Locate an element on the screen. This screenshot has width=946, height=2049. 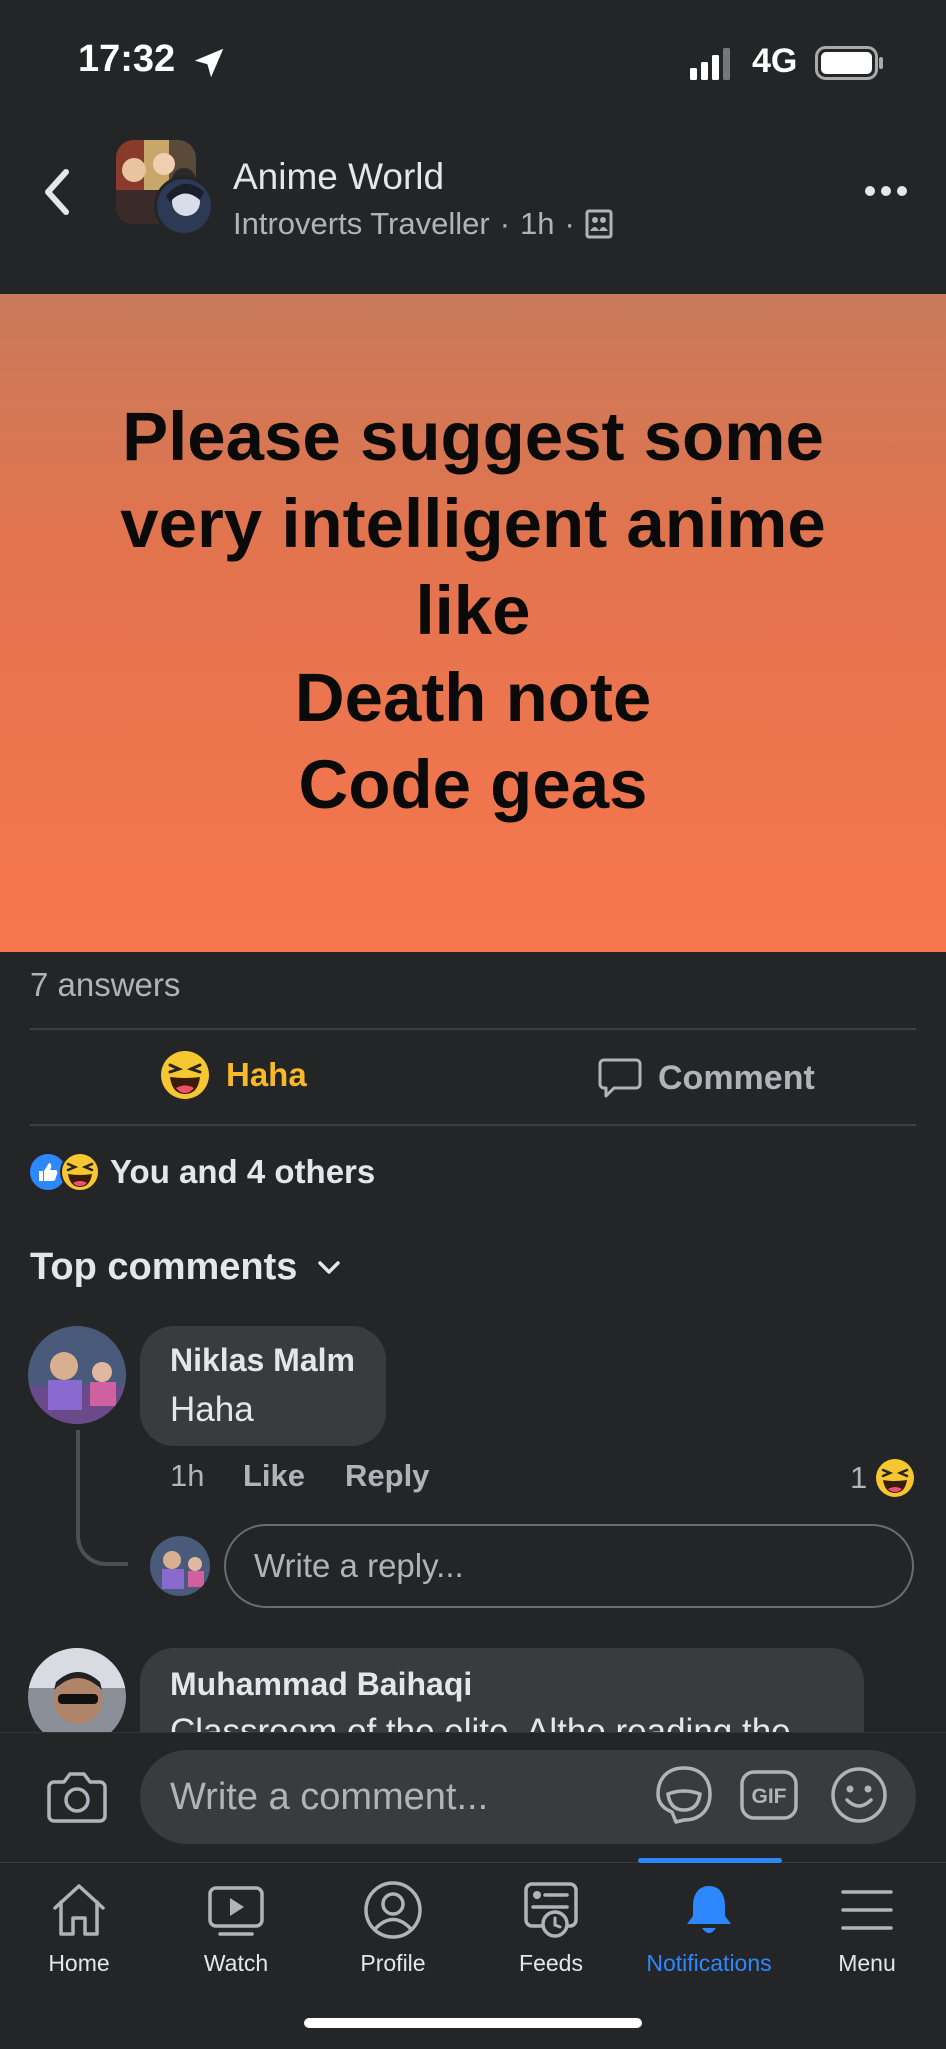
tab-notifications: Notifications is located at coordinates (709, 1930).